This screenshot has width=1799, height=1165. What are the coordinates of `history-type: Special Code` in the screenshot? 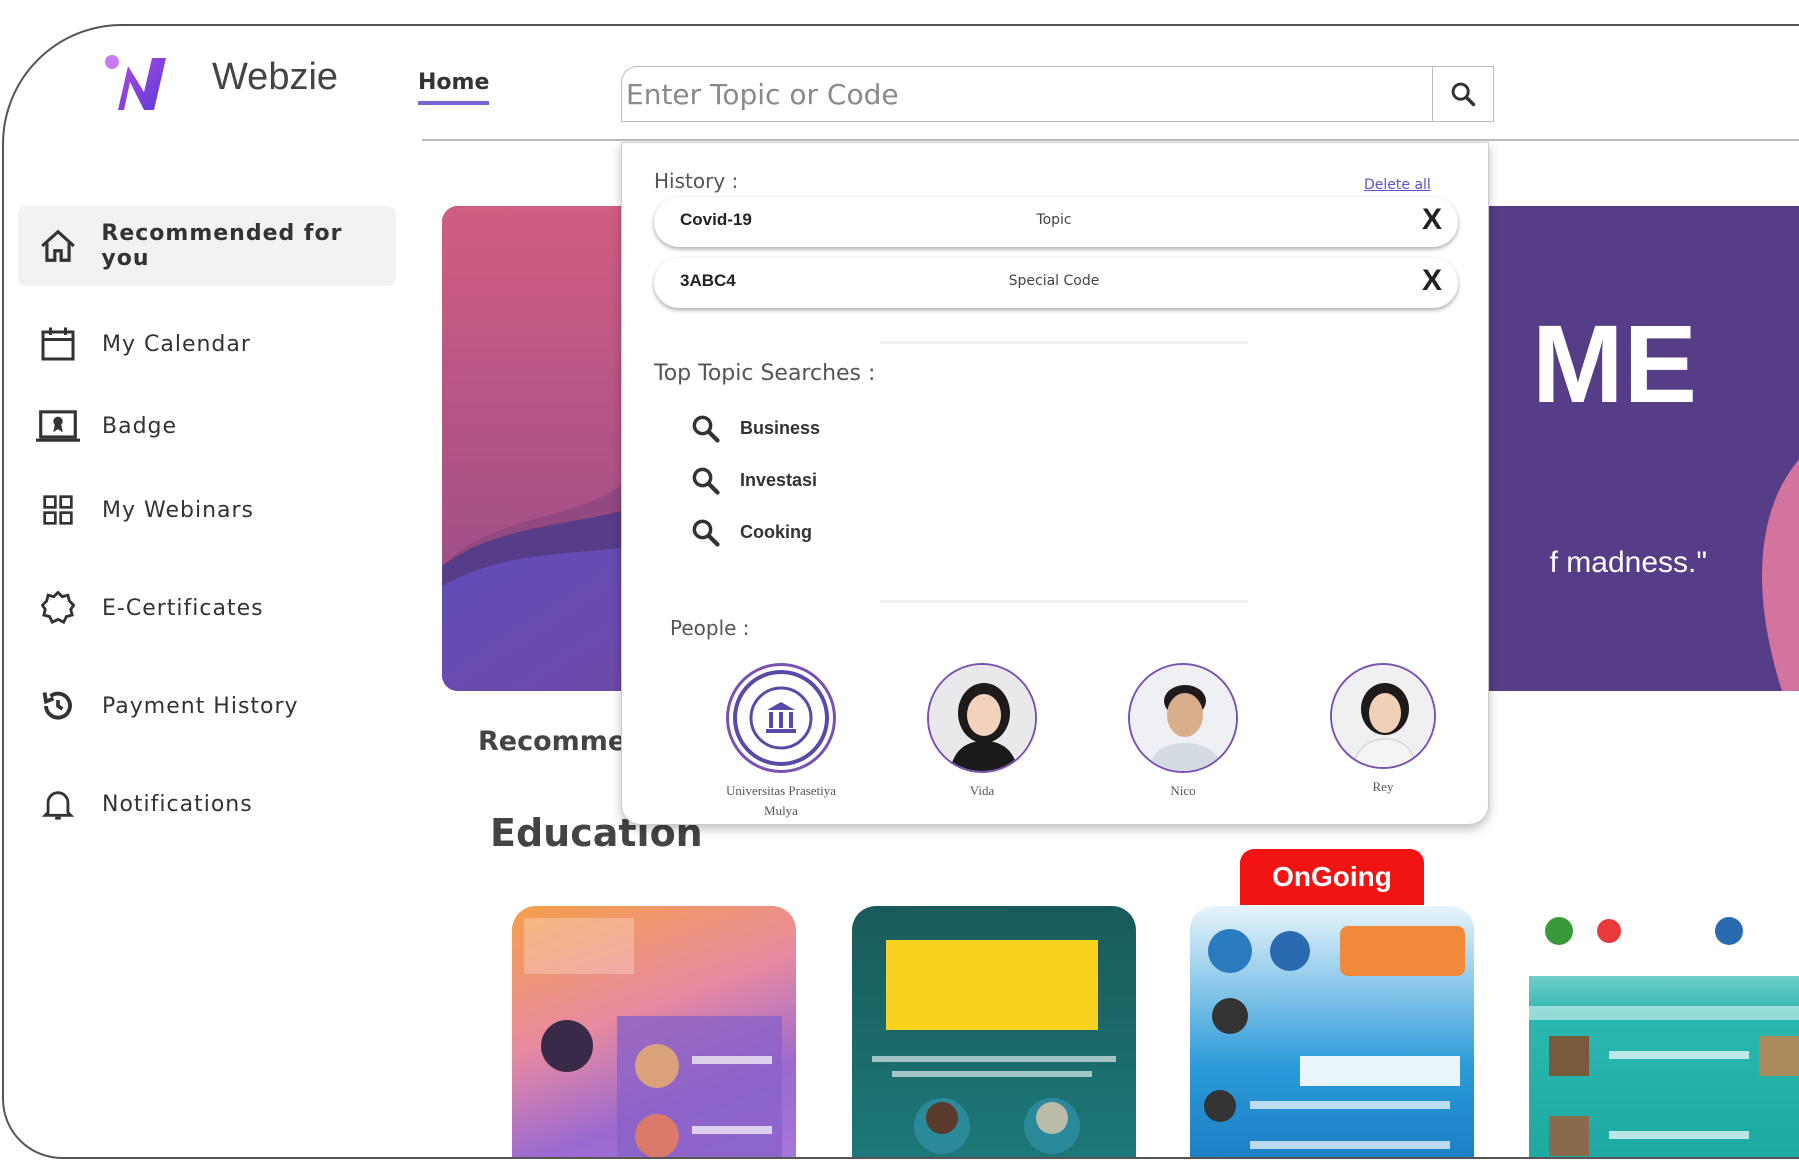 It's located at (1054, 281).